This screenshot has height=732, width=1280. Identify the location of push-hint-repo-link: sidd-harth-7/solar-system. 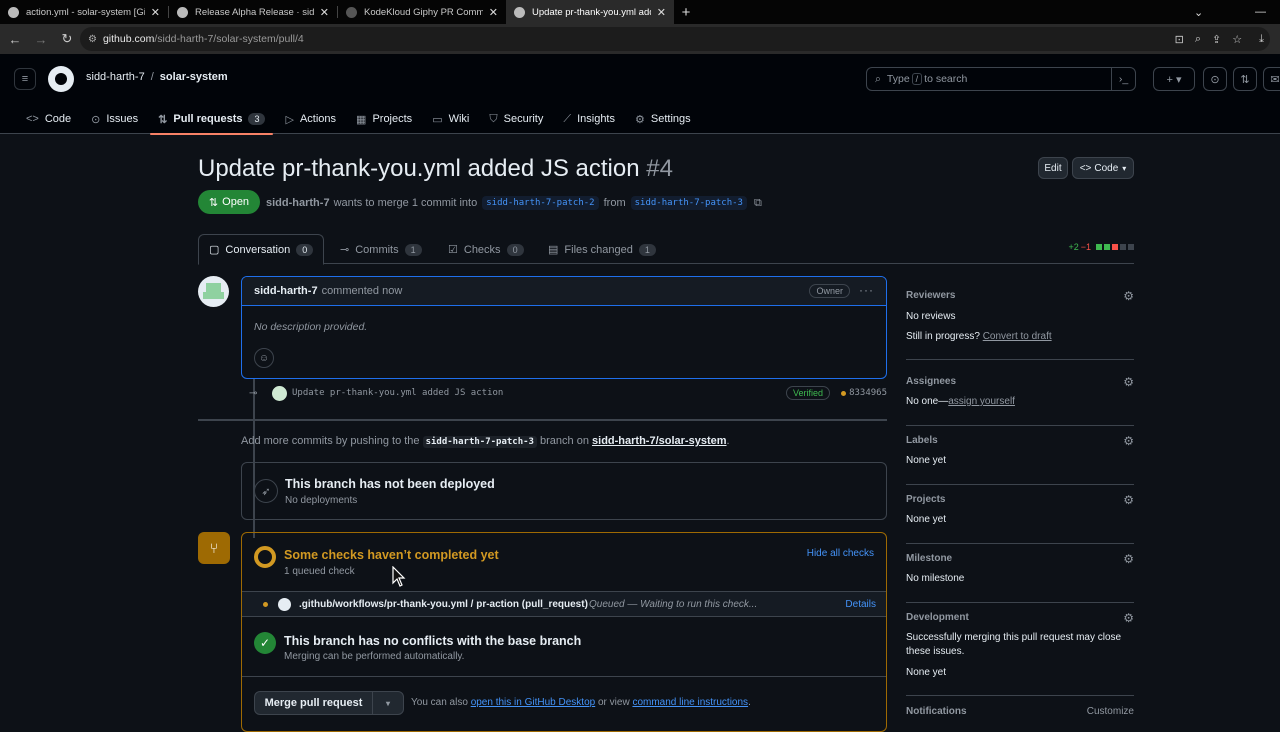
(659, 441).